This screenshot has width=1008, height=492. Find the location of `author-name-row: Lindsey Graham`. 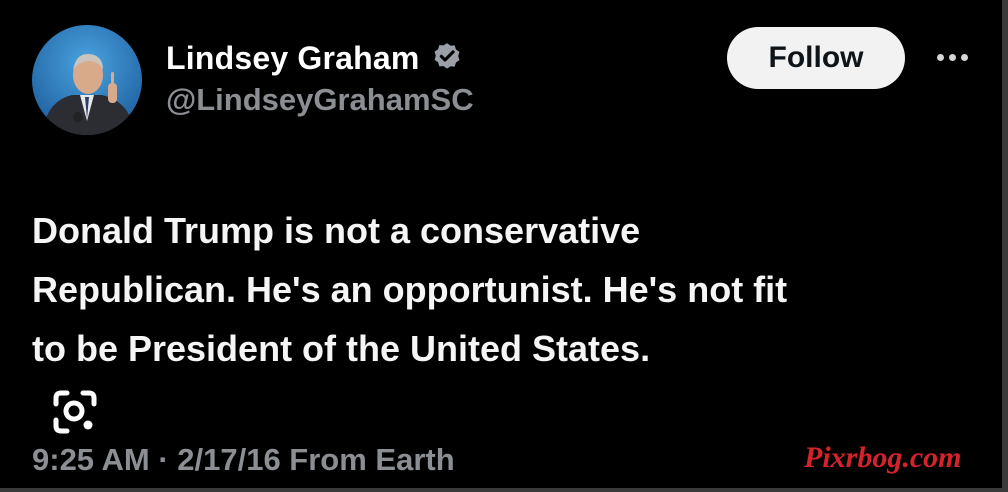

author-name-row: Lindsey Graham is located at coordinates (315, 58).